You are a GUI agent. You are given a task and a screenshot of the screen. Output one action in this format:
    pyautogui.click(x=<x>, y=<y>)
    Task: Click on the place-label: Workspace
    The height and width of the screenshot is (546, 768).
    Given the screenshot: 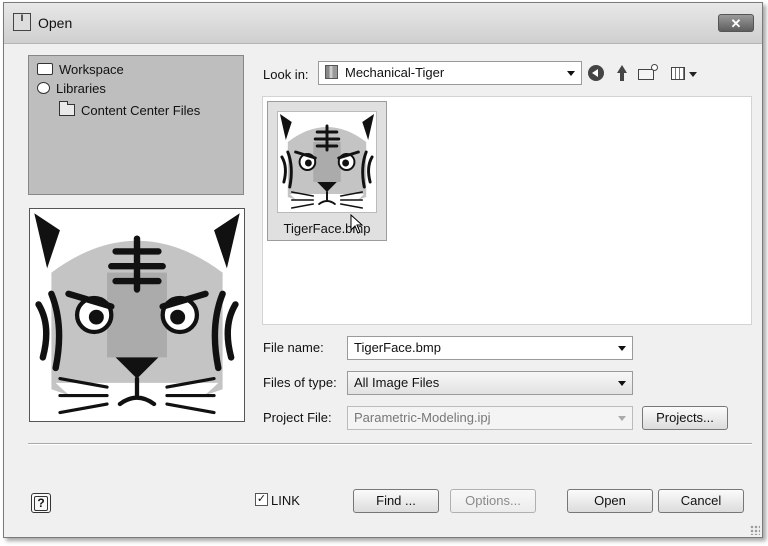 What is the action you would take?
    pyautogui.click(x=91, y=69)
    